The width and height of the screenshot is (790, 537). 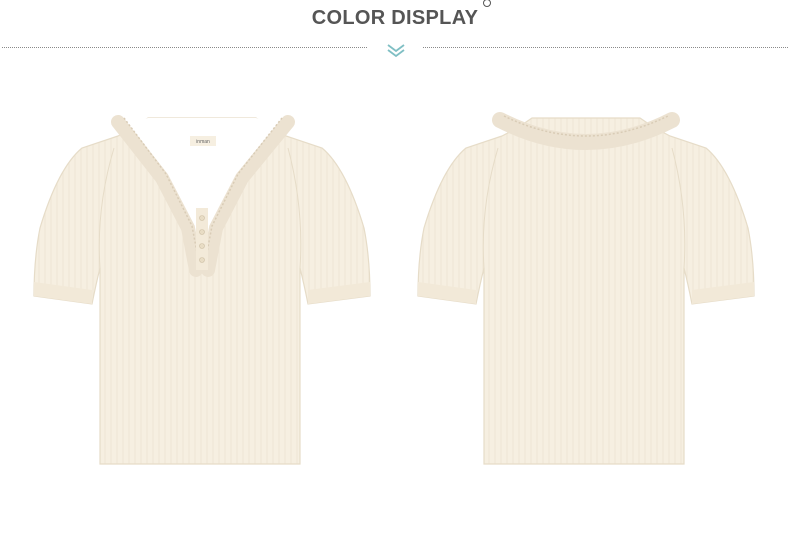 I want to click on section-title: COLOR DISPLAY, so click(x=402, y=15).